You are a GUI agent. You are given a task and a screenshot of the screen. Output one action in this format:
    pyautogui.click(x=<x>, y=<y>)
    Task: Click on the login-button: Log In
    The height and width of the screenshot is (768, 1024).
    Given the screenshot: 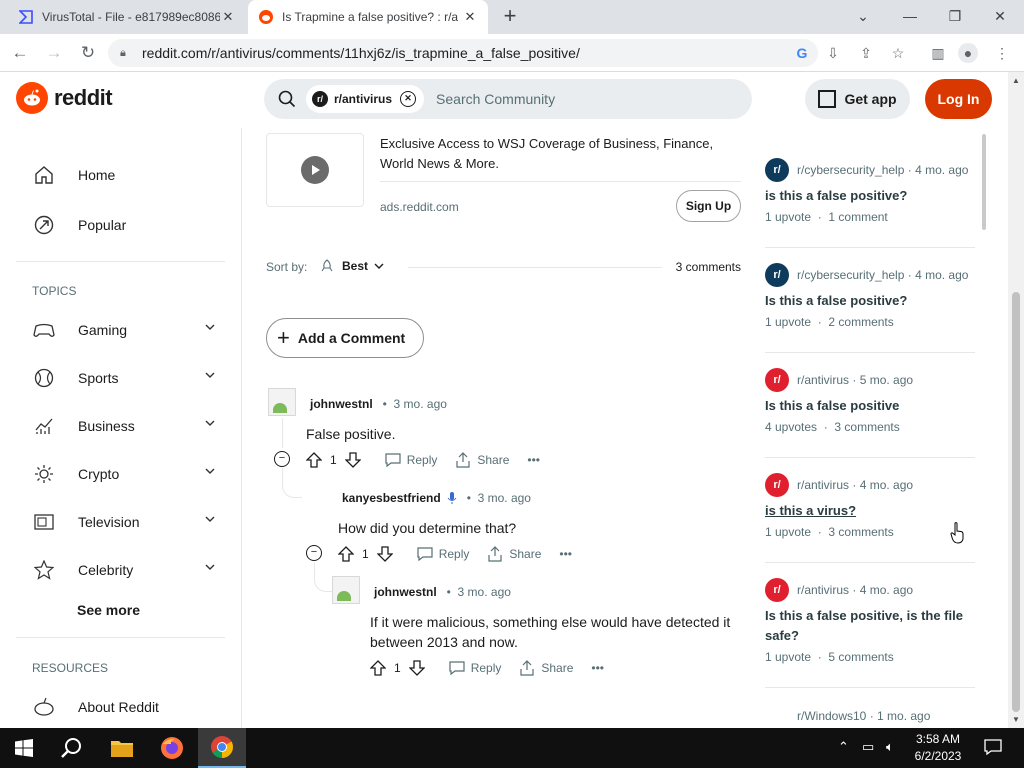 What is the action you would take?
    pyautogui.click(x=958, y=99)
    